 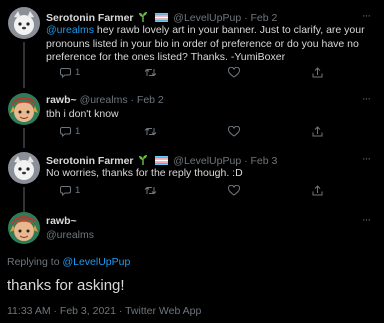 What do you see at coordinates (66, 285) in the screenshot?
I see `focused-tweet-text: thanks for asking!` at bounding box center [66, 285].